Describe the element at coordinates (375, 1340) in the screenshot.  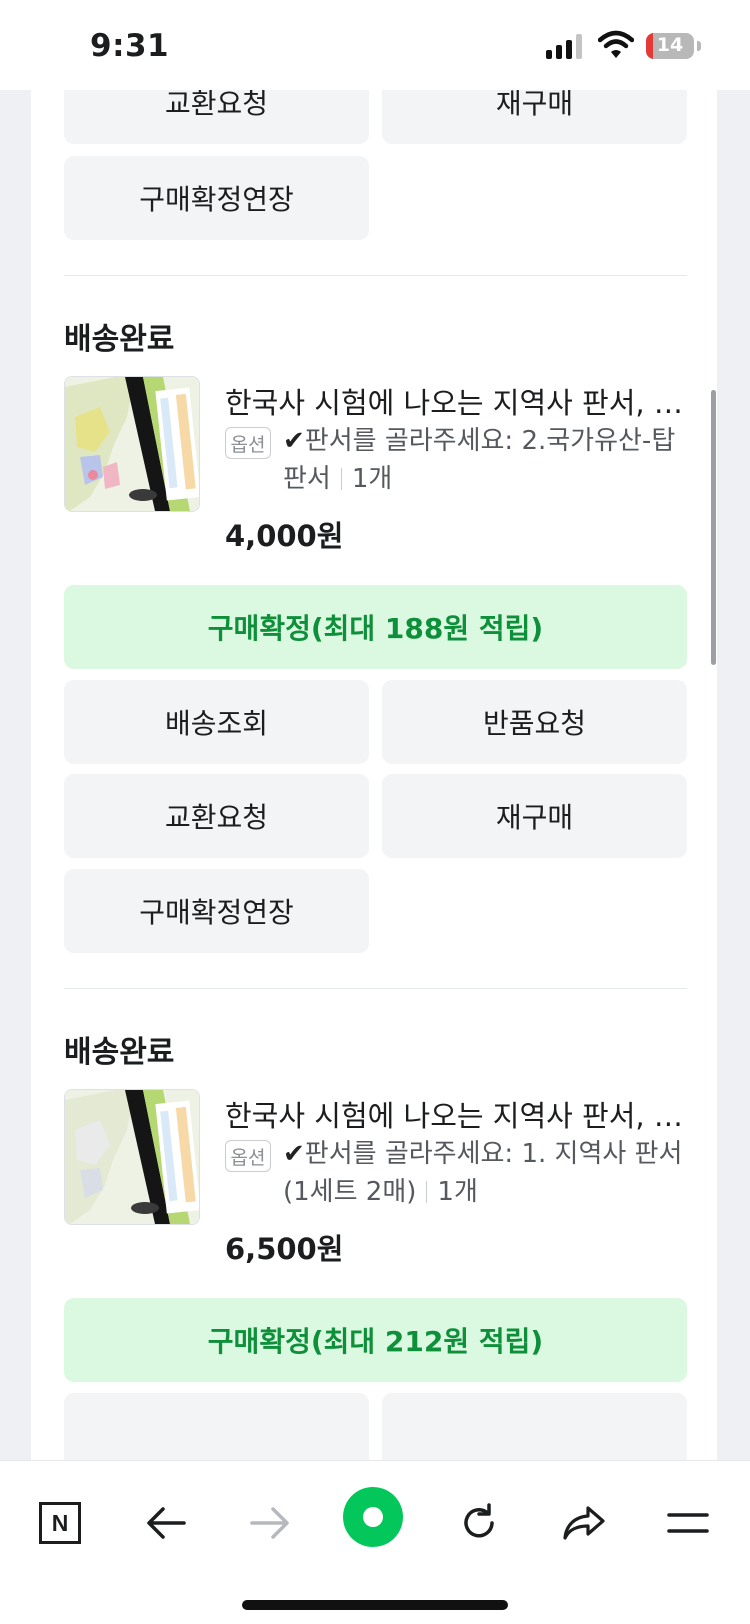
I see `confirm-purchase-button: 구매확정(최대 212원 적립)` at that location.